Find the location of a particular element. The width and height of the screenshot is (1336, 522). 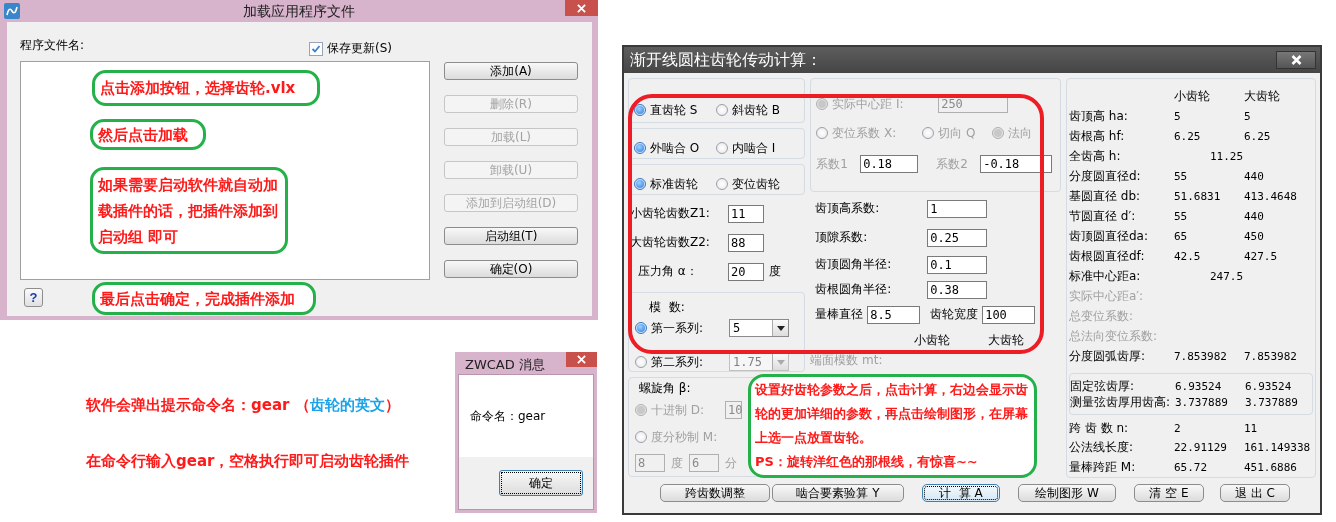

field-label: 实际中心距a′: is located at coordinates (1107, 296).